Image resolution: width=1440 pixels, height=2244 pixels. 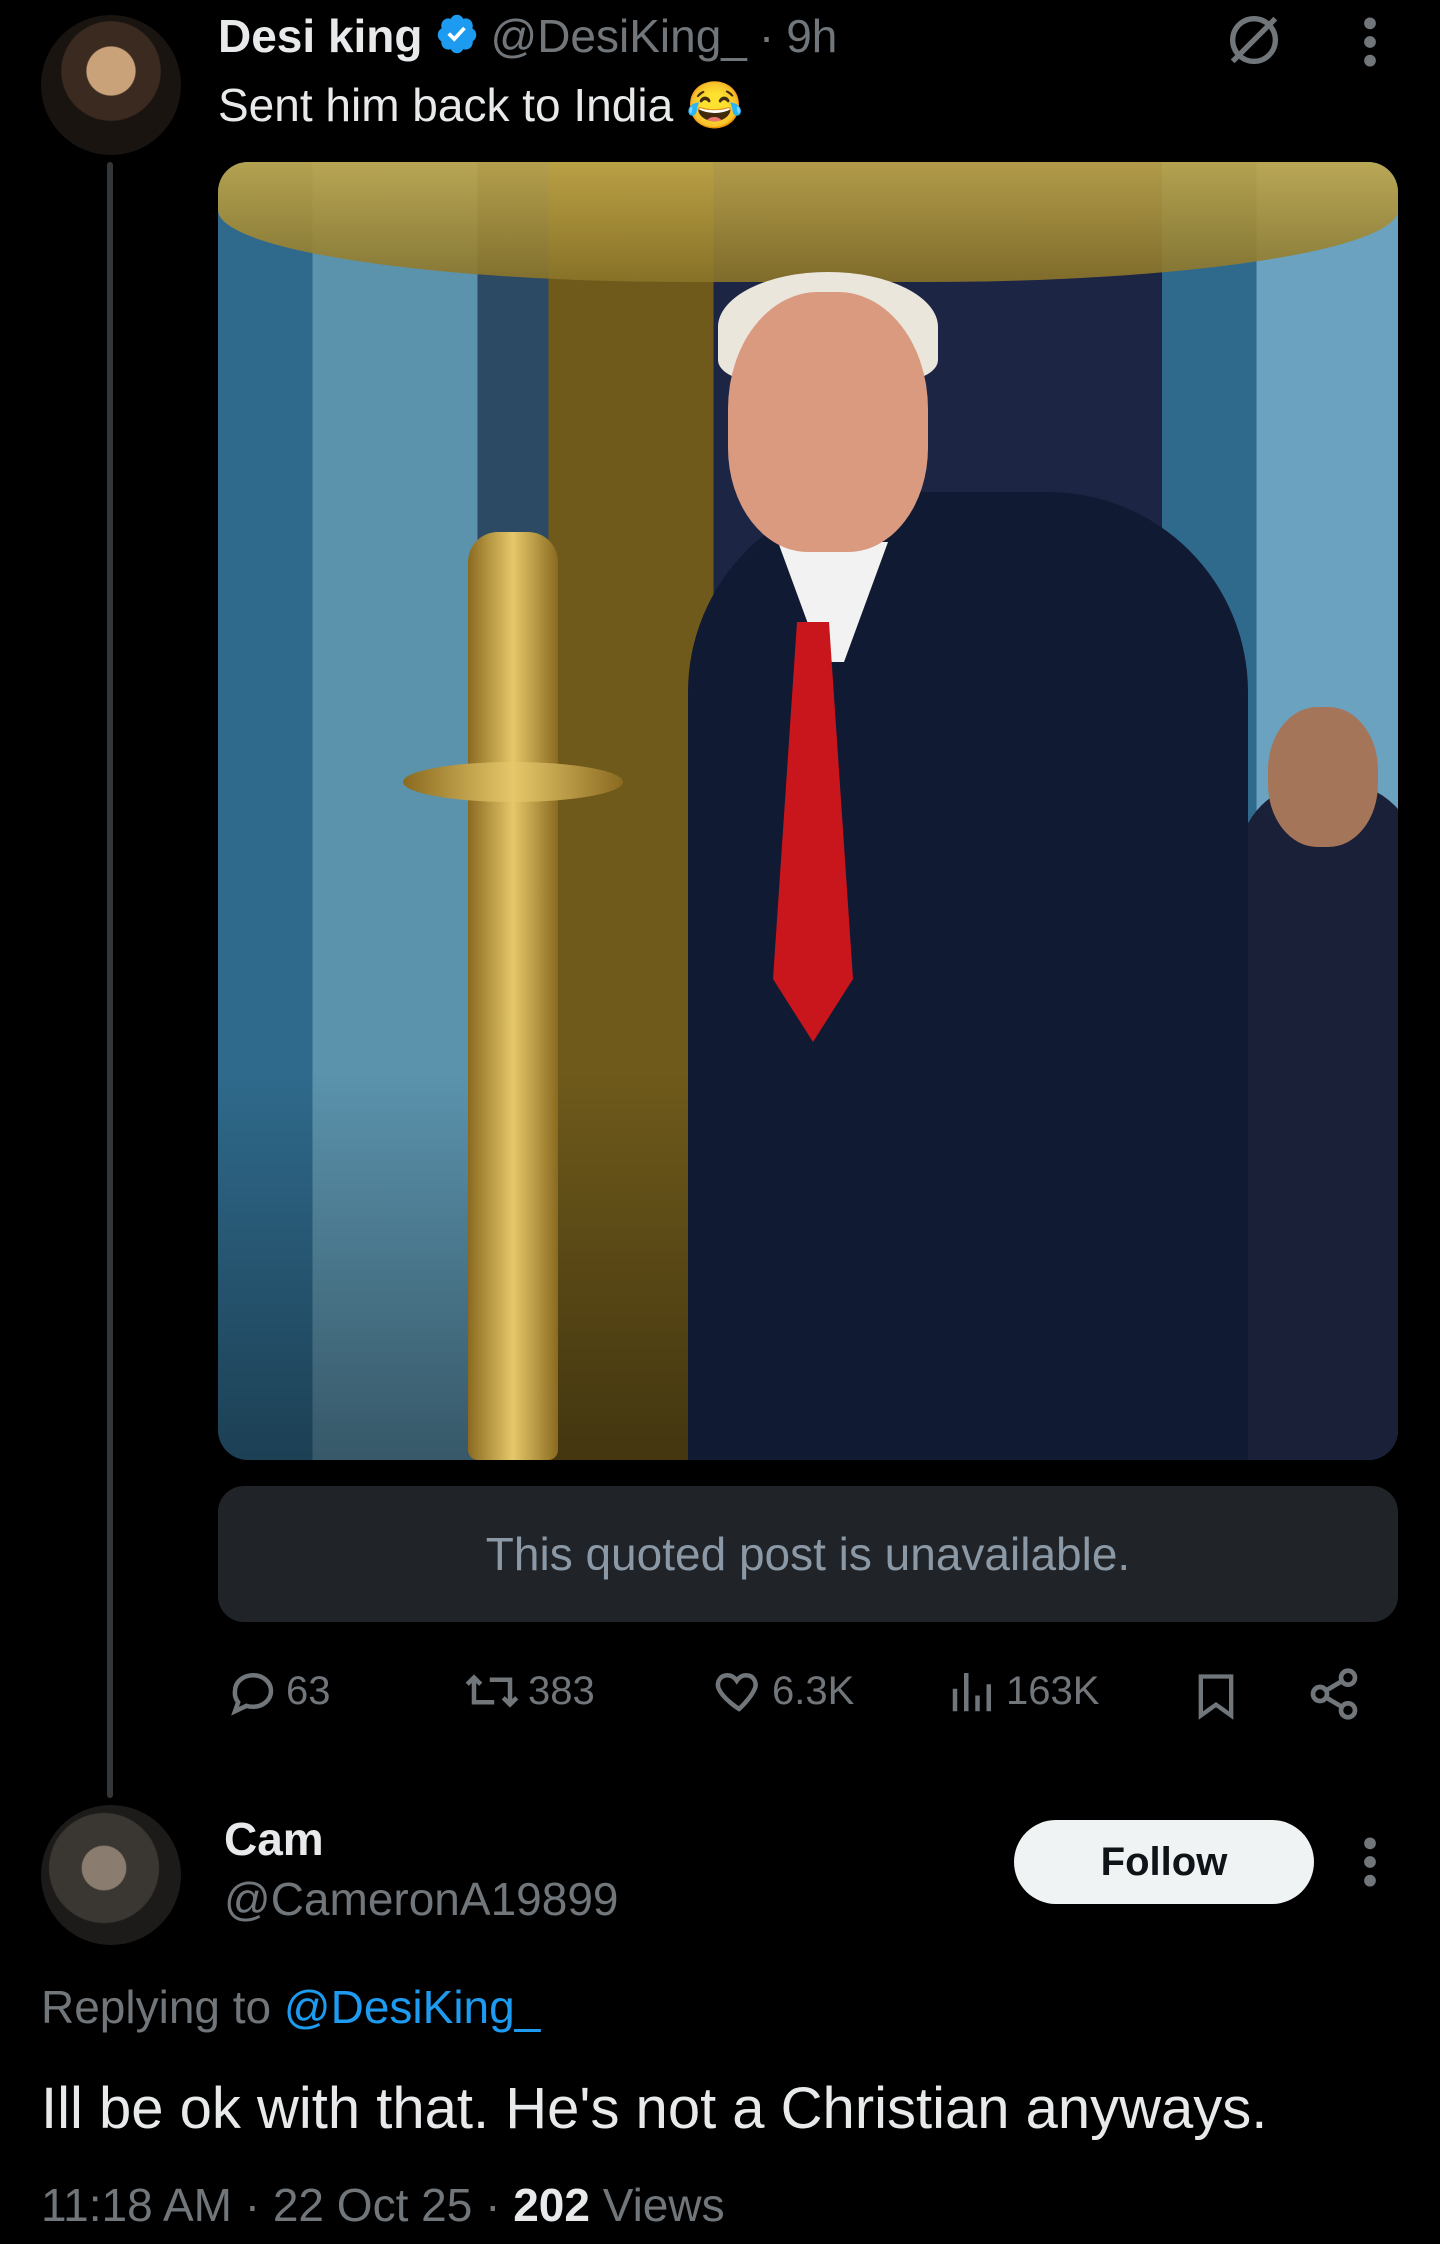 I want to click on repost-count: 383, so click(x=561, y=1690).